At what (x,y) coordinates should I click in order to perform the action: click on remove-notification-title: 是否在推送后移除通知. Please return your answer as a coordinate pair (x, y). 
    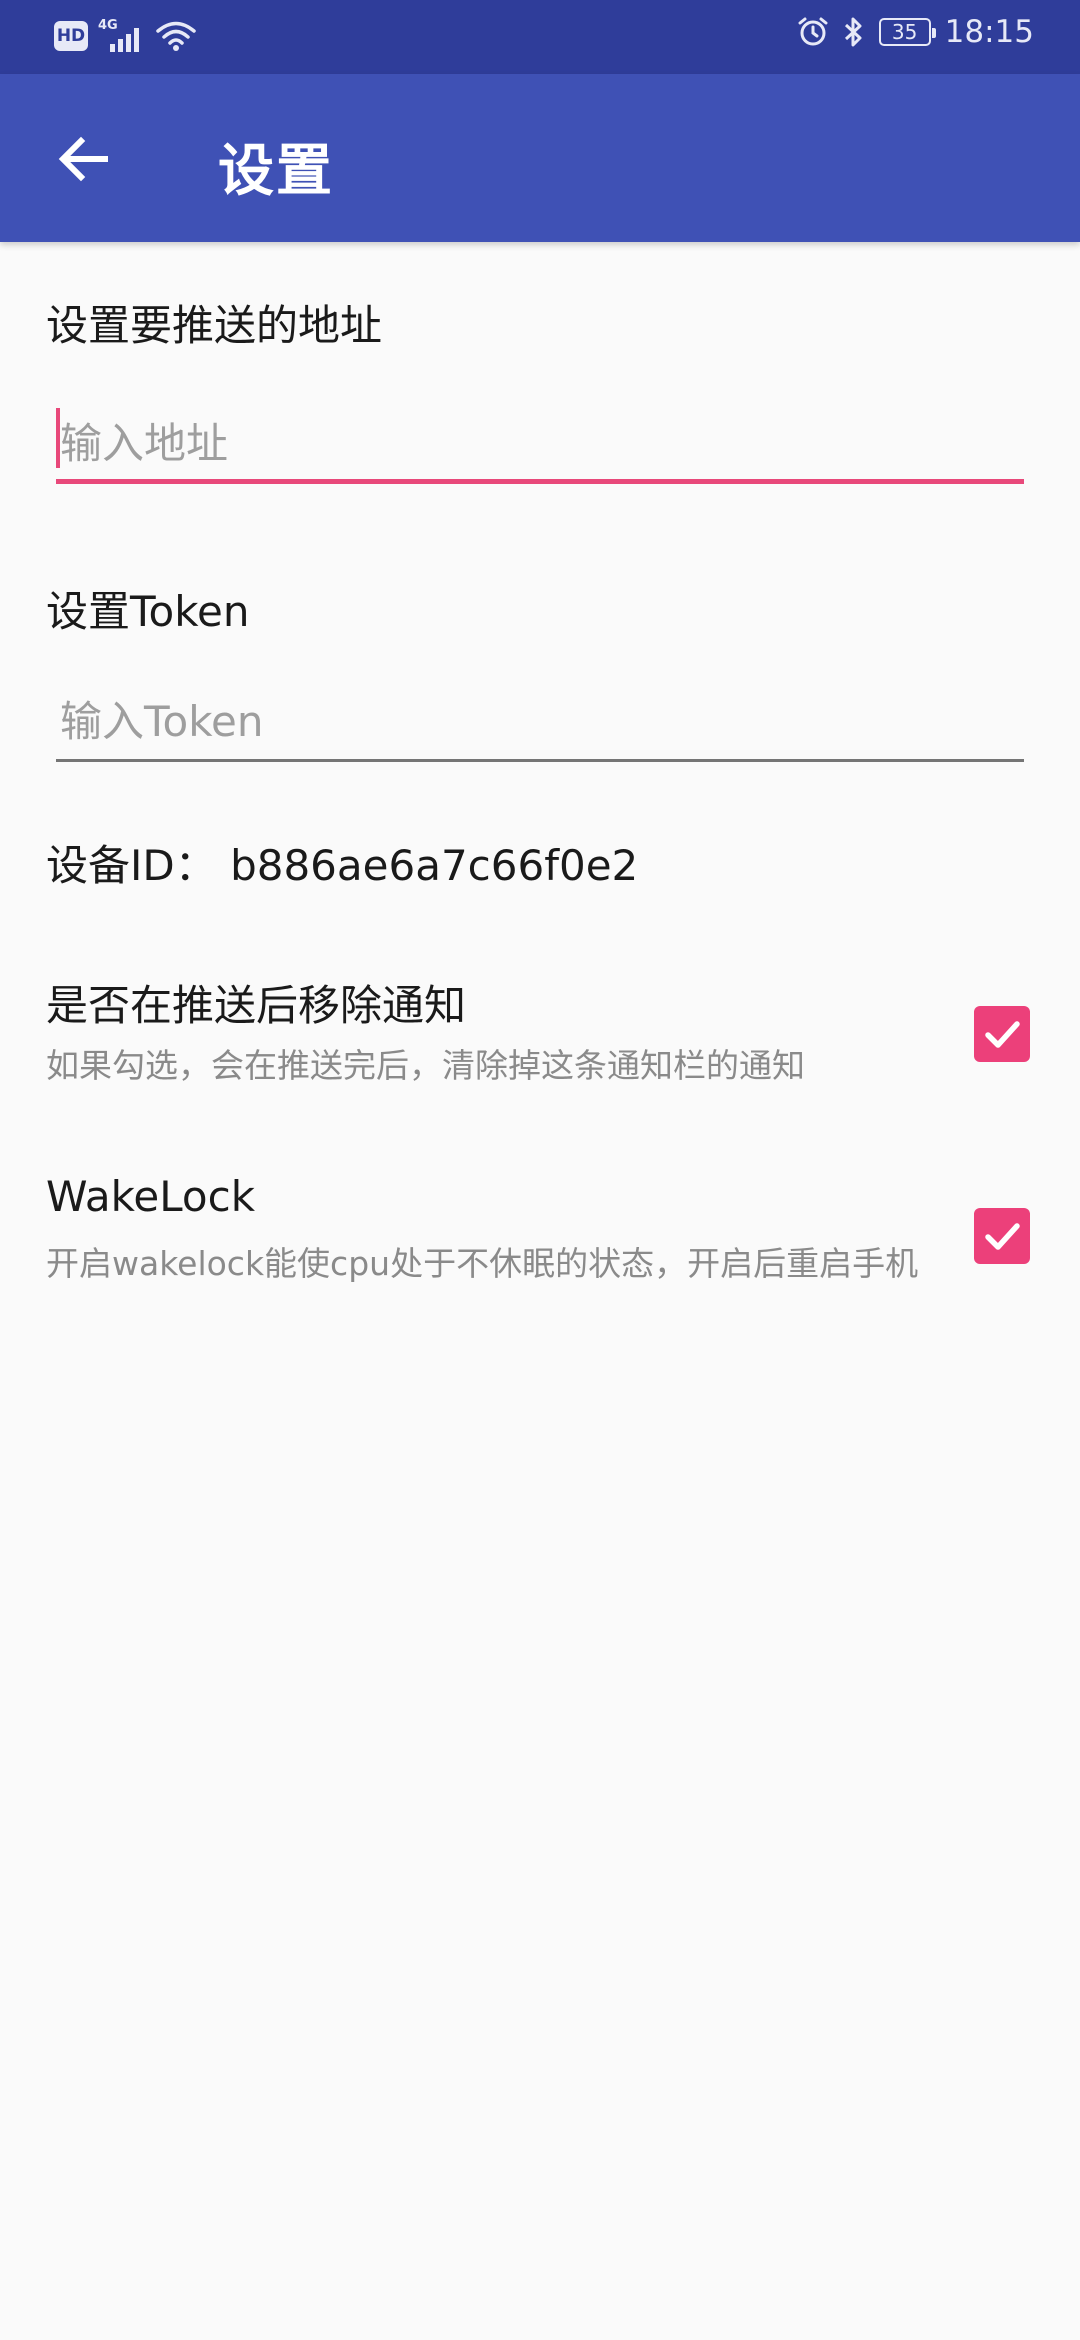
    Looking at the image, I should click on (256, 1005).